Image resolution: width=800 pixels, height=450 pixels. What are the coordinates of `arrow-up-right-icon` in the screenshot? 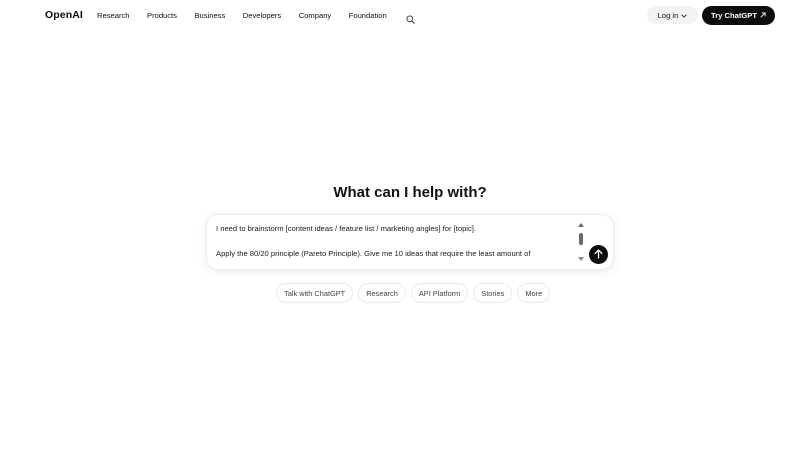 It's located at (763, 15).